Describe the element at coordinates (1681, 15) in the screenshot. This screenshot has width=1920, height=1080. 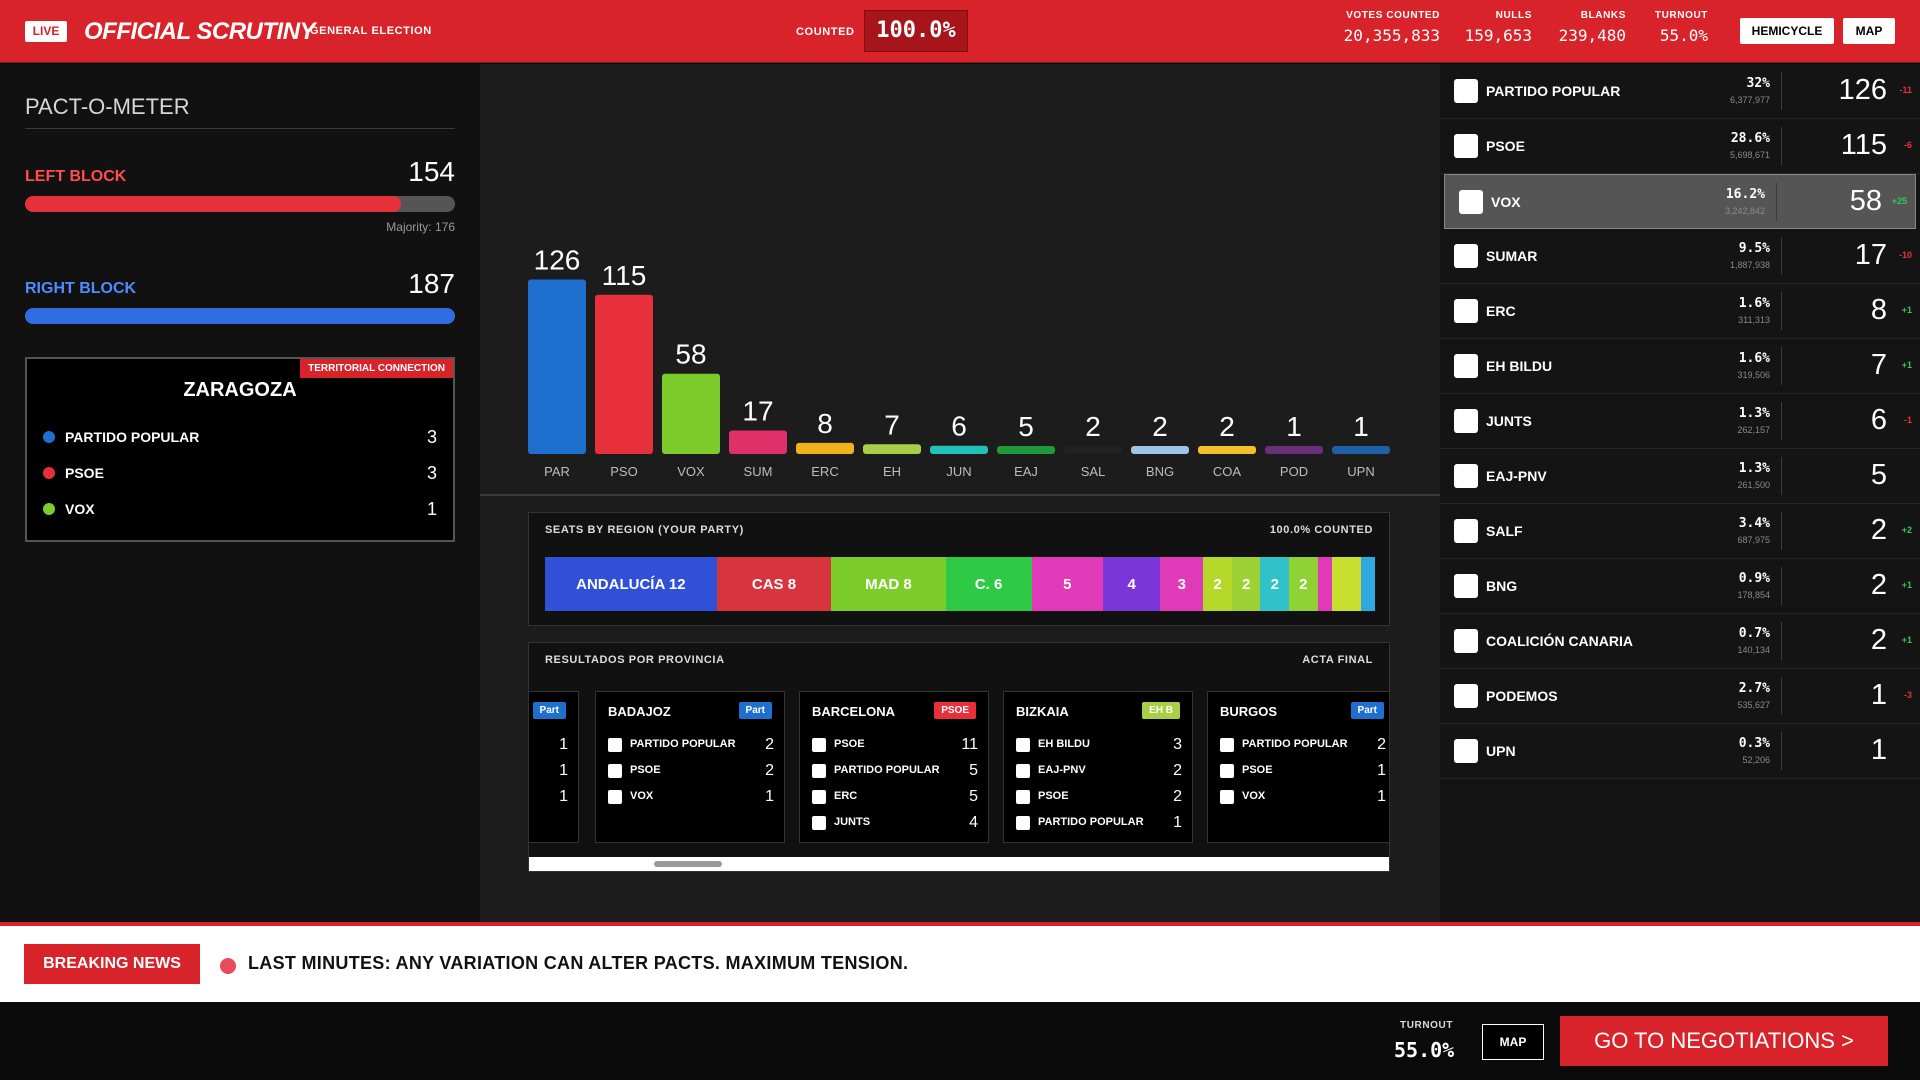
I see `stat-label: TURNOUT` at that location.